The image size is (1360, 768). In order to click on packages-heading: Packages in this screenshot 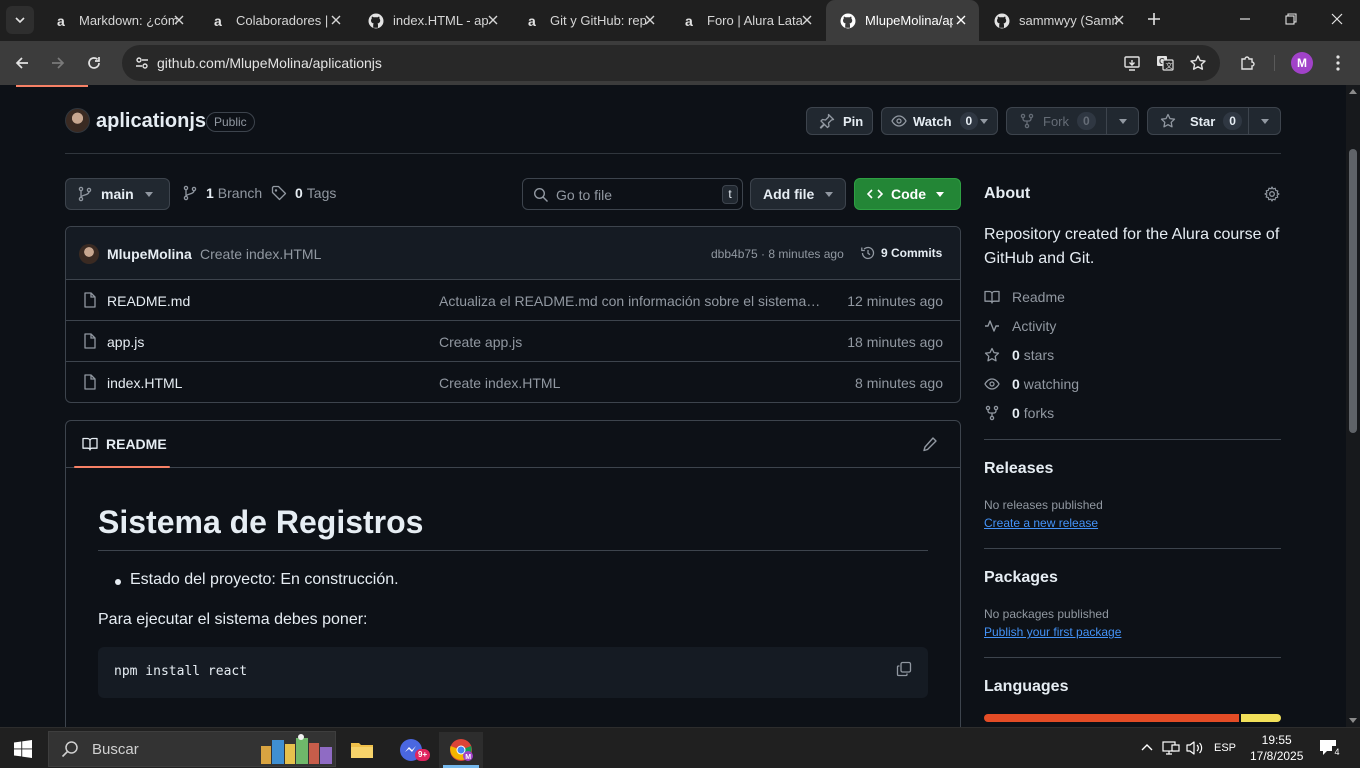, I will do `click(1021, 578)`.